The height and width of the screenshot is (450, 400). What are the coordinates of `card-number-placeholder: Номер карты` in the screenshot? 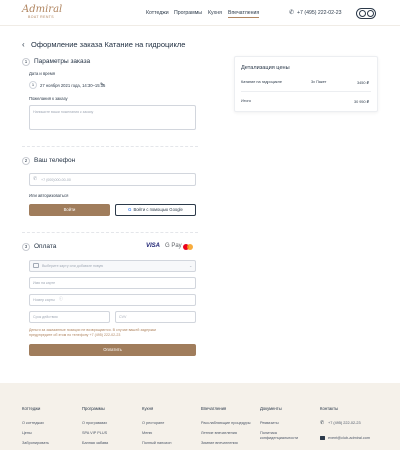 It's located at (44, 300).